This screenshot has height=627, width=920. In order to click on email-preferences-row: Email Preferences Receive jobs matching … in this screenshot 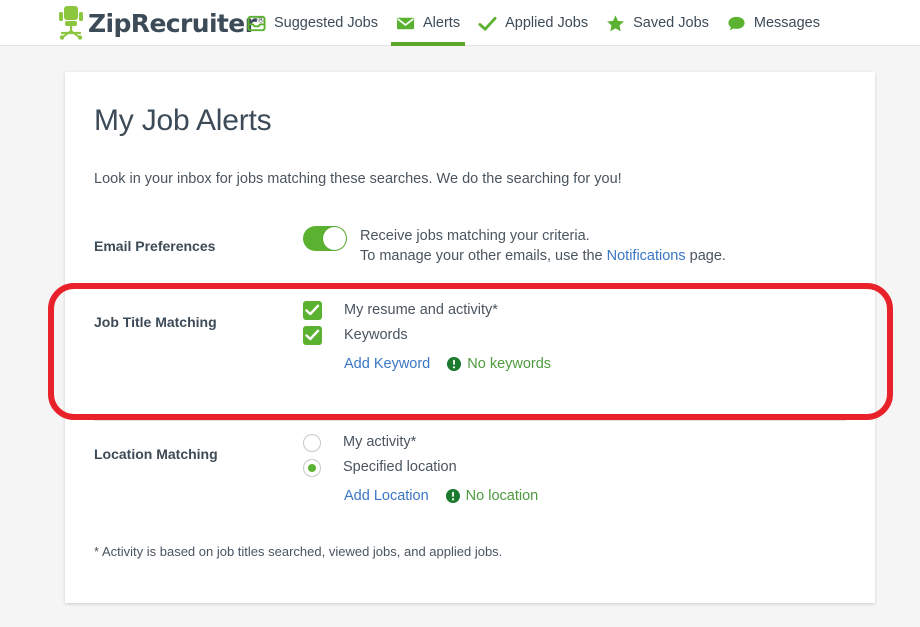, I will do `click(470, 256)`.